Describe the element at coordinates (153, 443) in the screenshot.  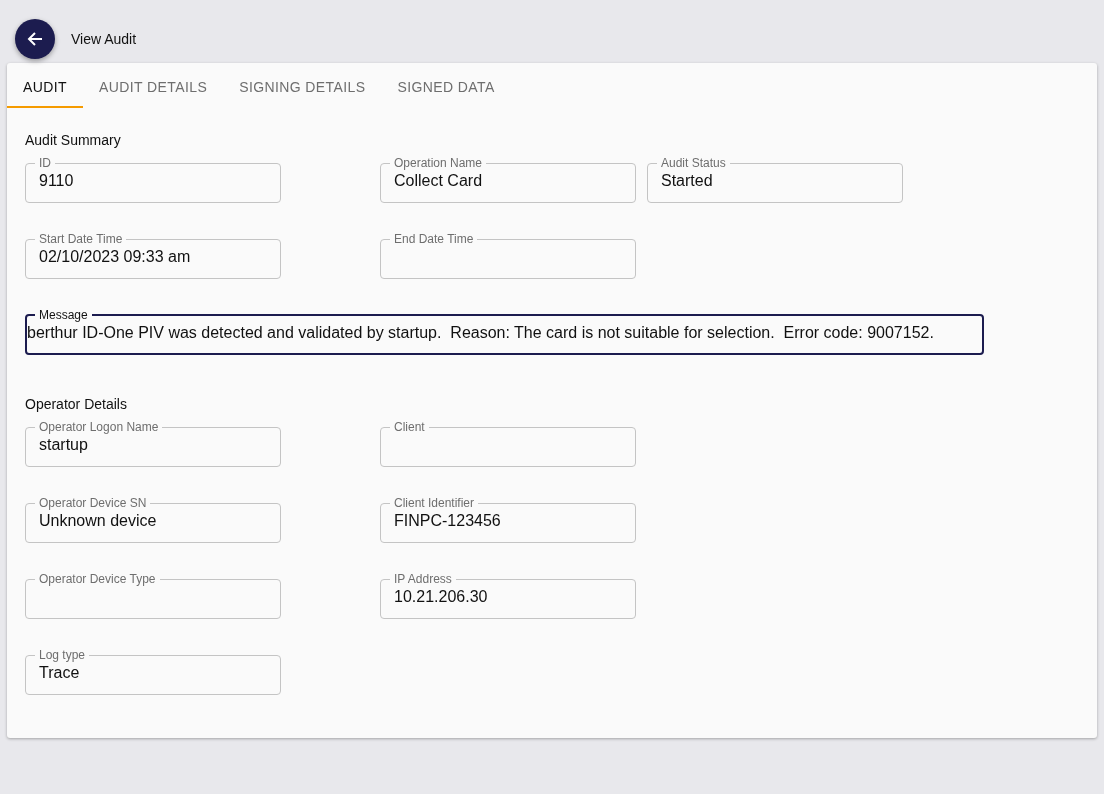
I see `text-field: Operator Logon Name startup` at that location.